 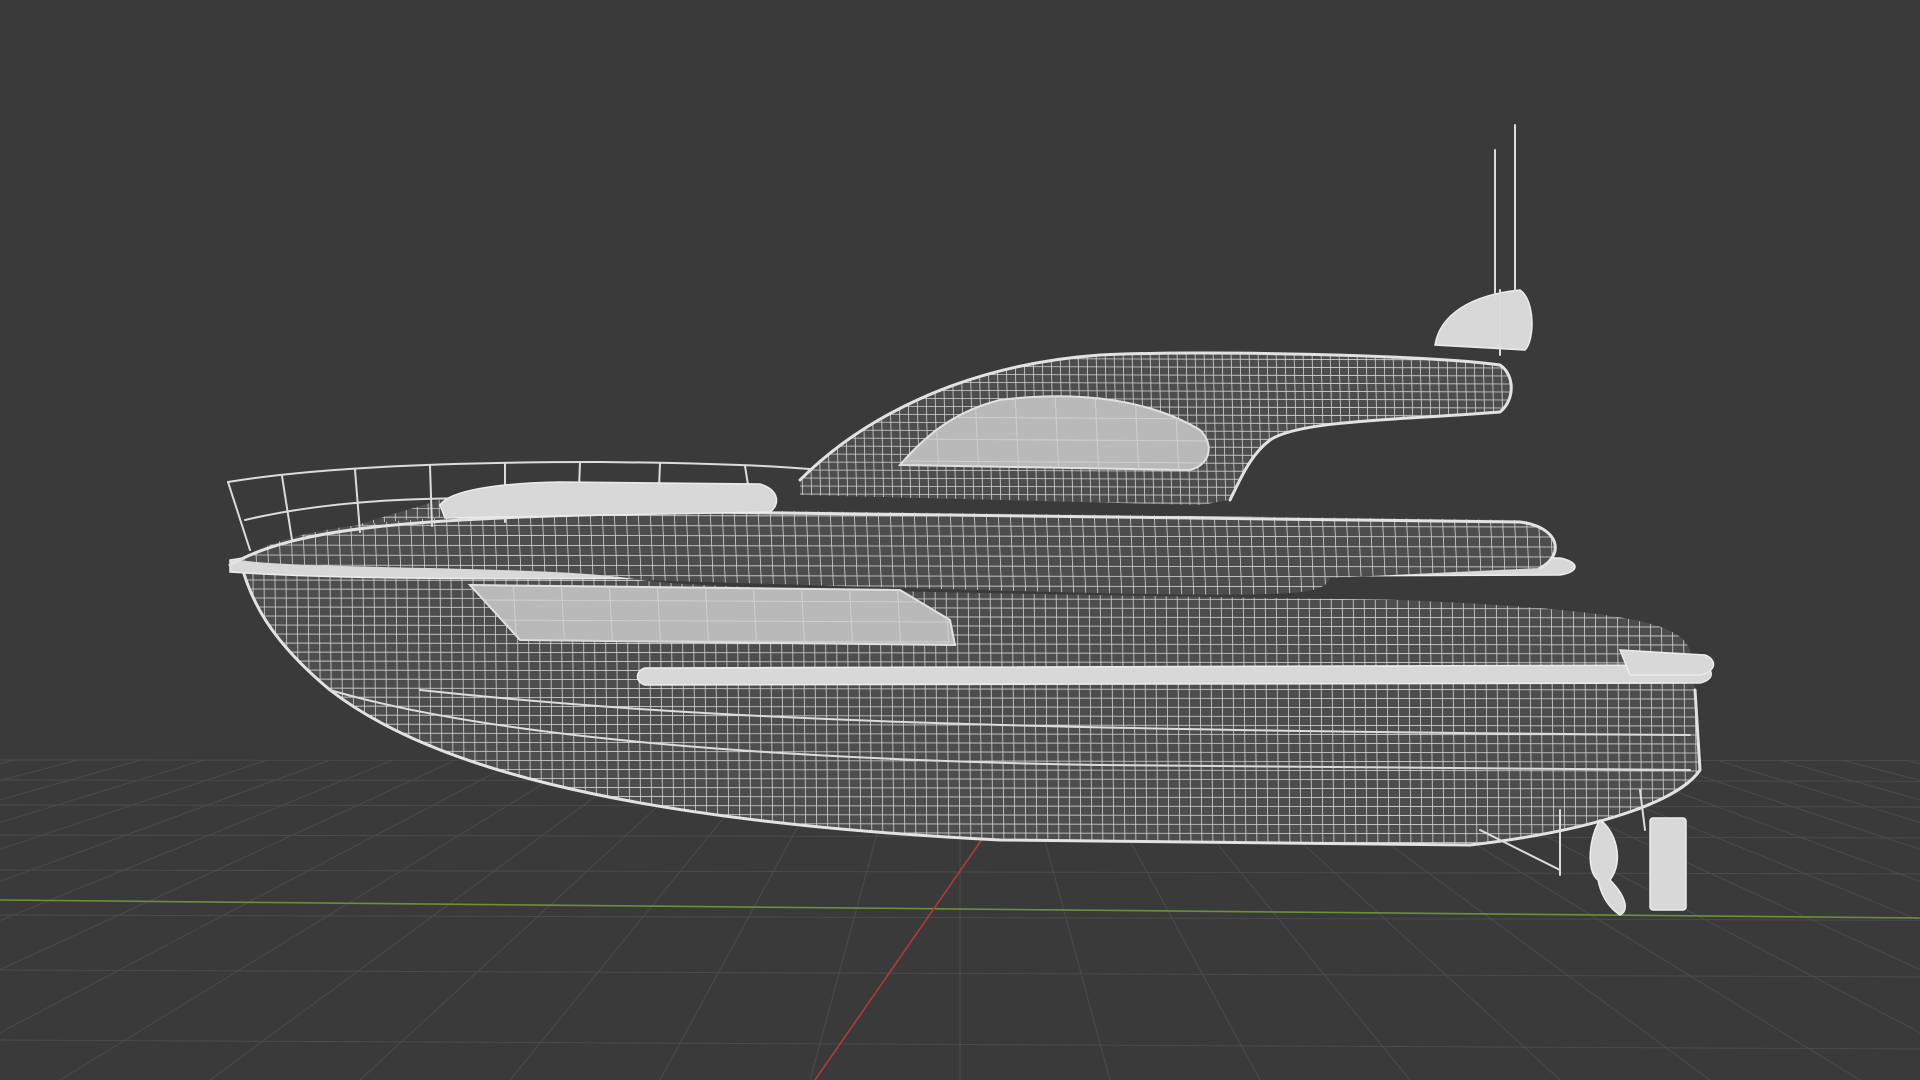 What do you see at coordinates (1666, 662) in the screenshot?
I see `stern-platform` at bounding box center [1666, 662].